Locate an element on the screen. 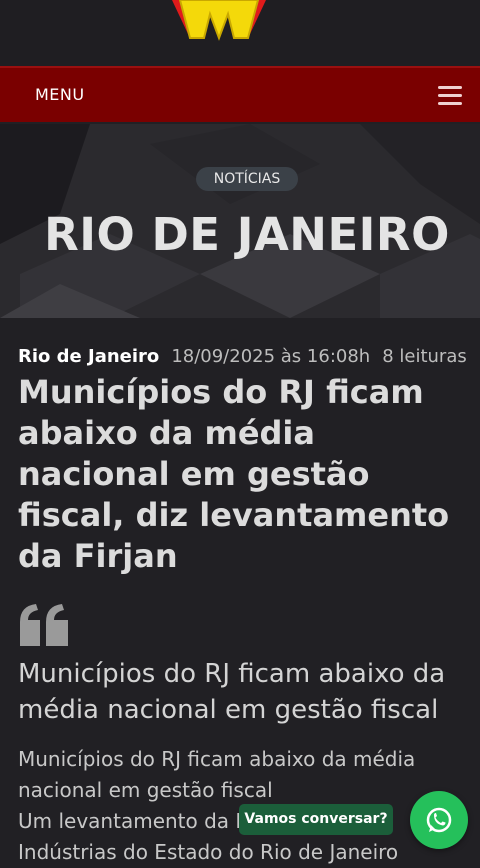  whatsapp-button is located at coordinates (439, 820).